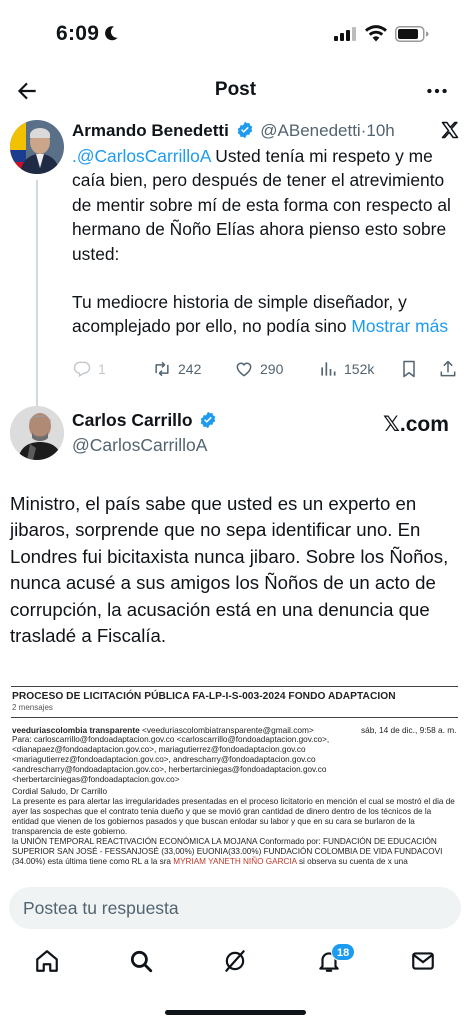 The image size is (471, 1024). What do you see at coordinates (244, 369) in the screenshot?
I see `heart-icon` at bounding box center [244, 369].